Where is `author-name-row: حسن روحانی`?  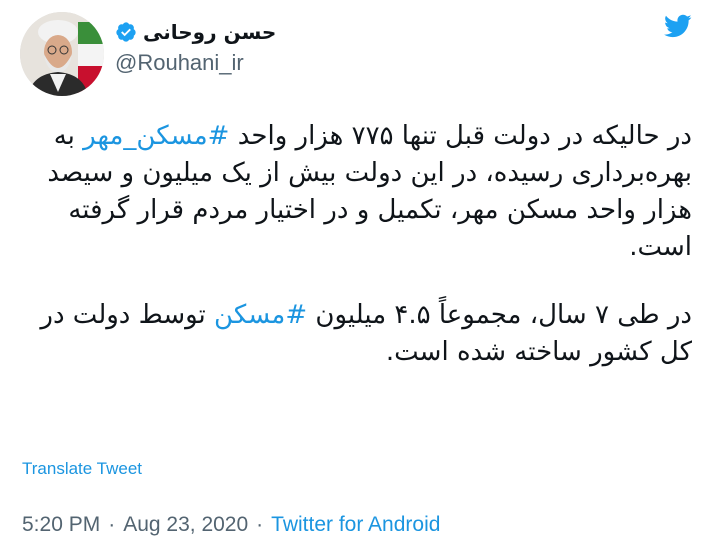
author-name-row: حسن روحانی is located at coordinates (195, 32).